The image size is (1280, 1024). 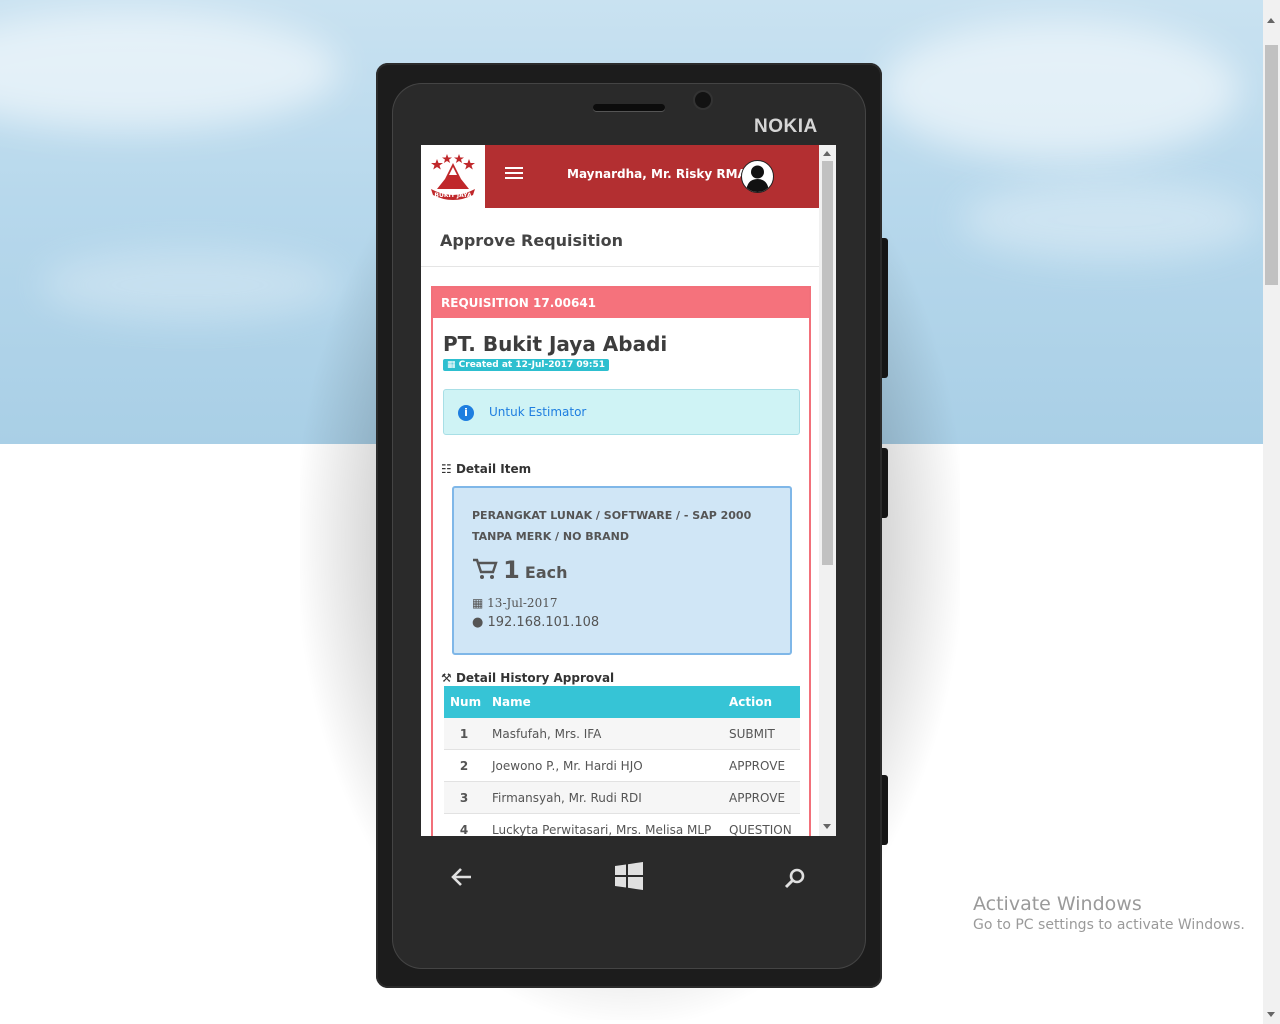 I want to click on created-badge: ▦ Created at 12-Jul-2017 09:51, so click(x=526, y=365).